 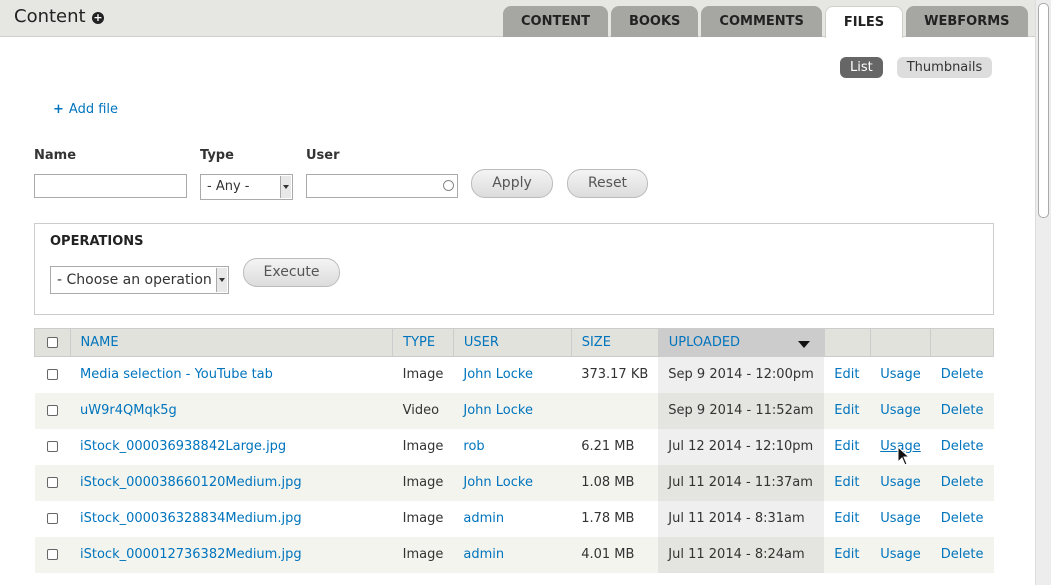 What do you see at coordinates (1043, 292) in the screenshot?
I see `vertical-scrollbar` at bounding box center [1043, 292].